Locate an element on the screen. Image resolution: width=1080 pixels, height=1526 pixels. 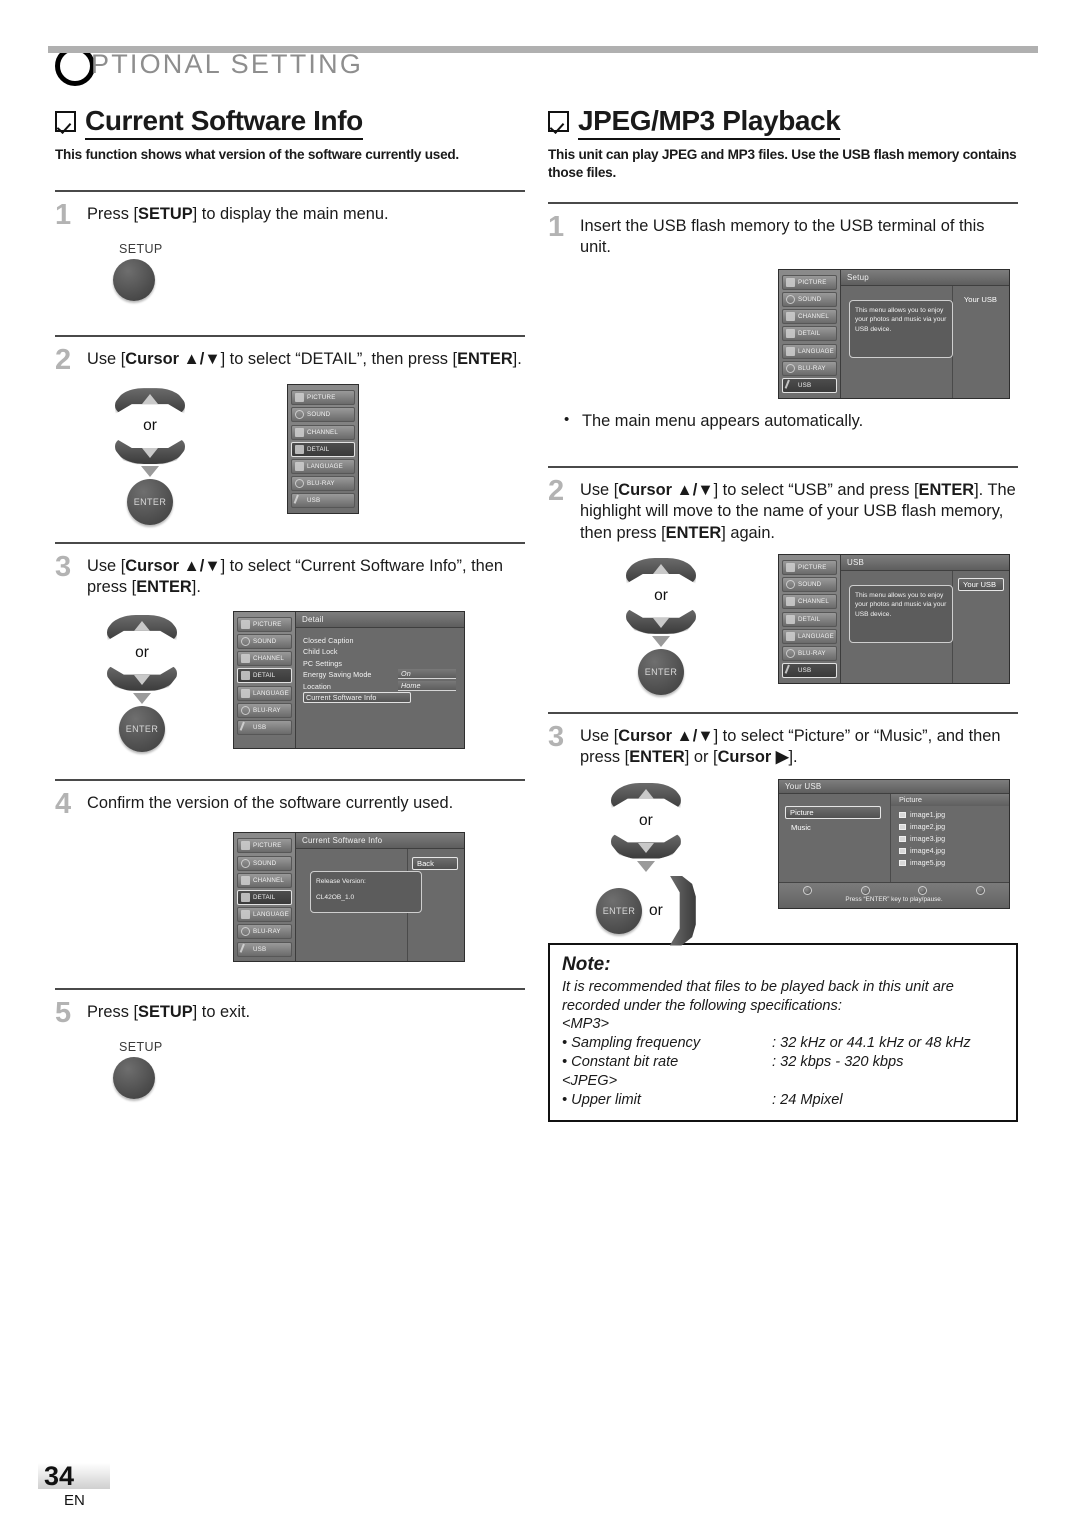
osd-category-music: Music is located at coordinates (801, 827).